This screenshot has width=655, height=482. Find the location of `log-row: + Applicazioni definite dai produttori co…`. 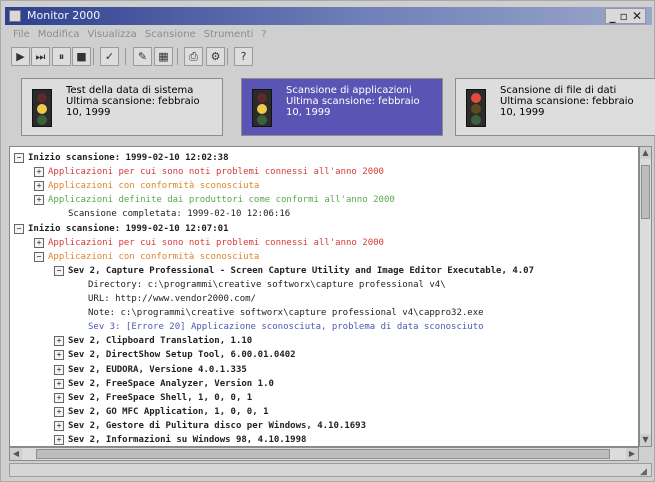

log-row: + Applicazioni definite dai produttori co… is located at coordinates (324, 200).